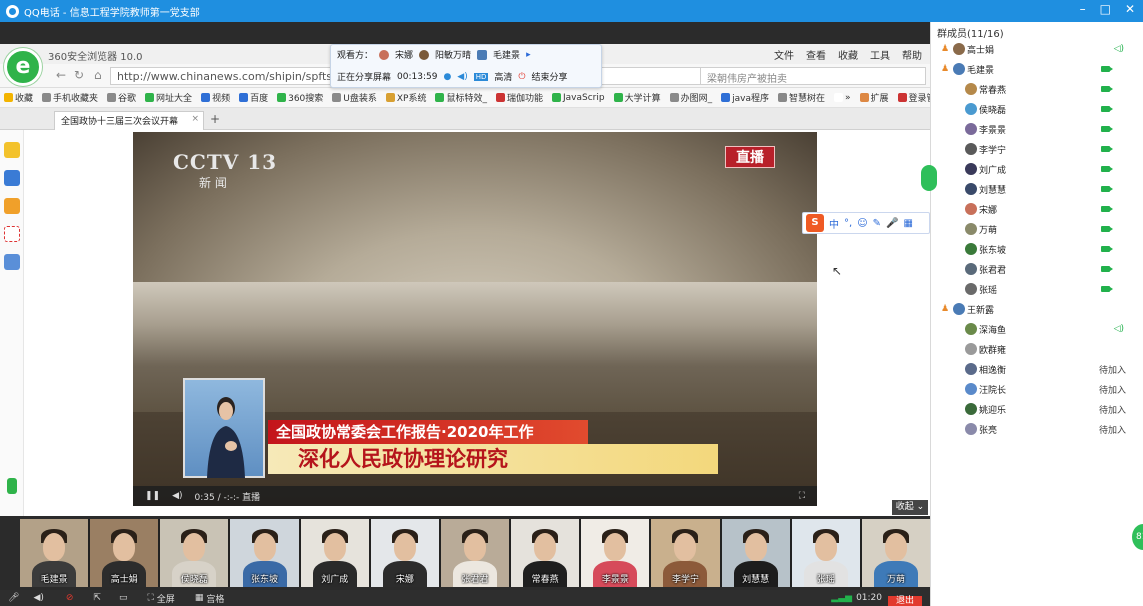 This screenshot has width=1143, height=606. Describe the element at coordinates (545, 553) in the screenshot. I see `participant-video-tile: 常春燕` at that location.